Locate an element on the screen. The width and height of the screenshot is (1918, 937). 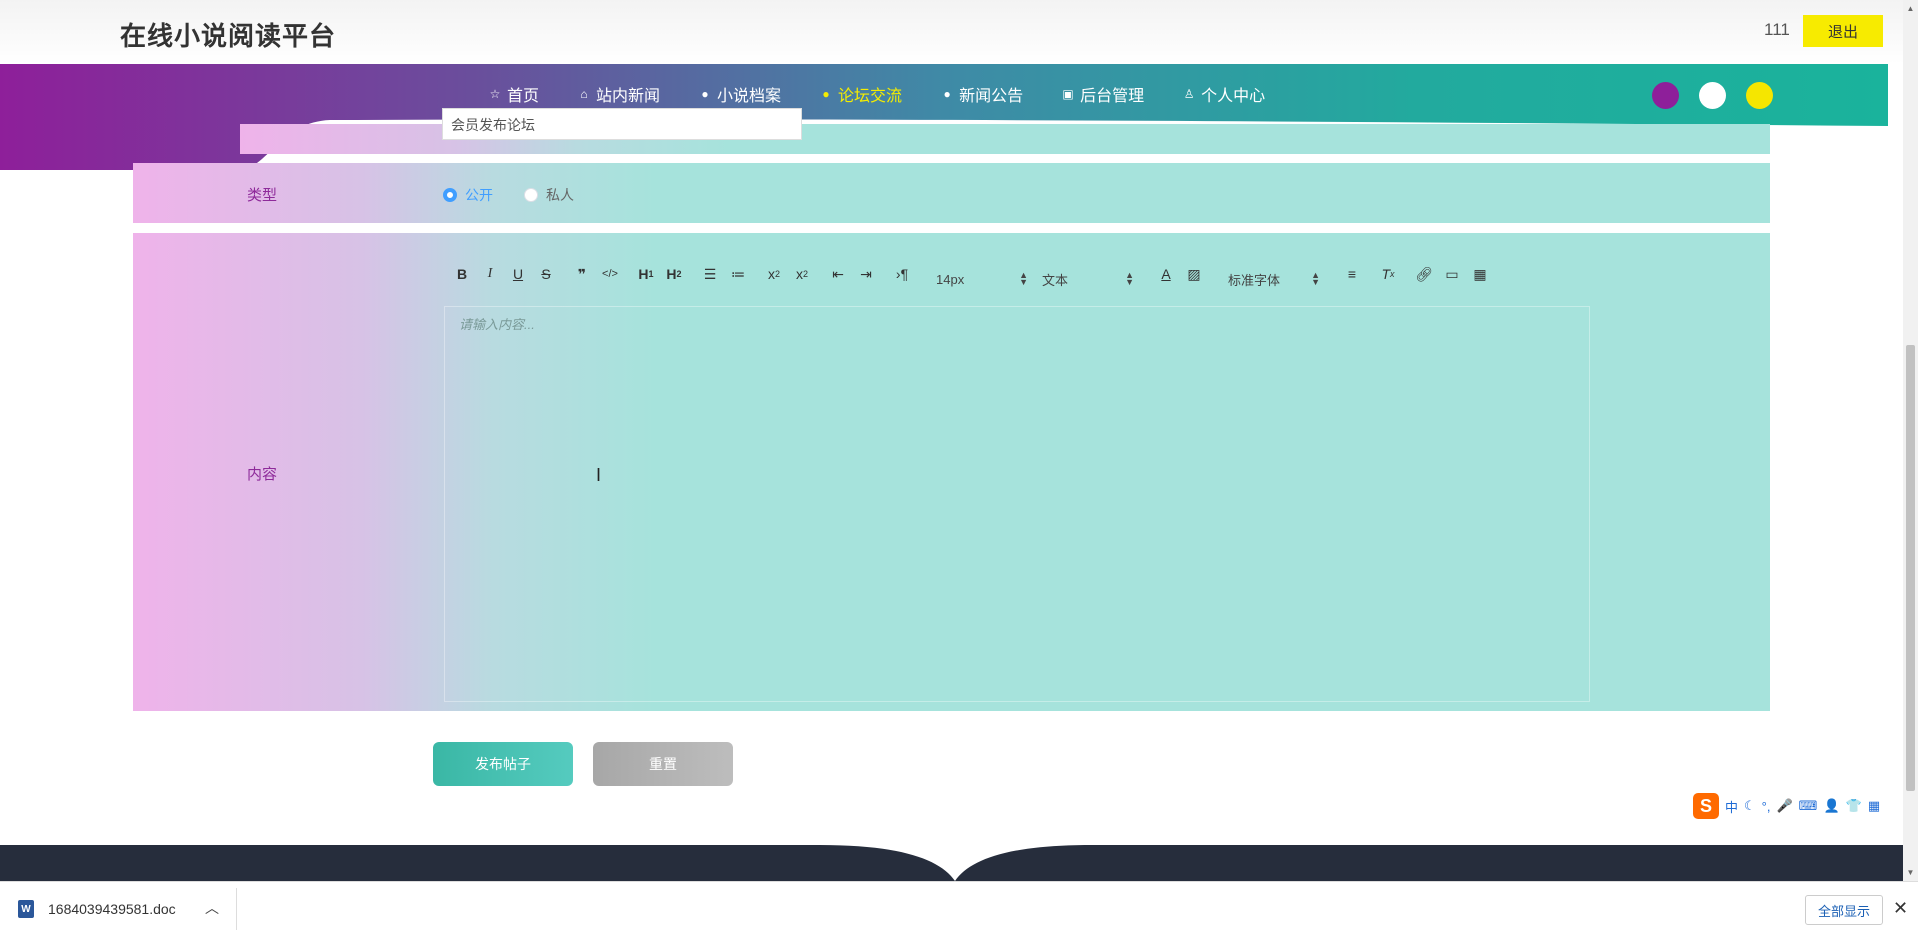
italic-icon: I is located at coordinates (490, 274).